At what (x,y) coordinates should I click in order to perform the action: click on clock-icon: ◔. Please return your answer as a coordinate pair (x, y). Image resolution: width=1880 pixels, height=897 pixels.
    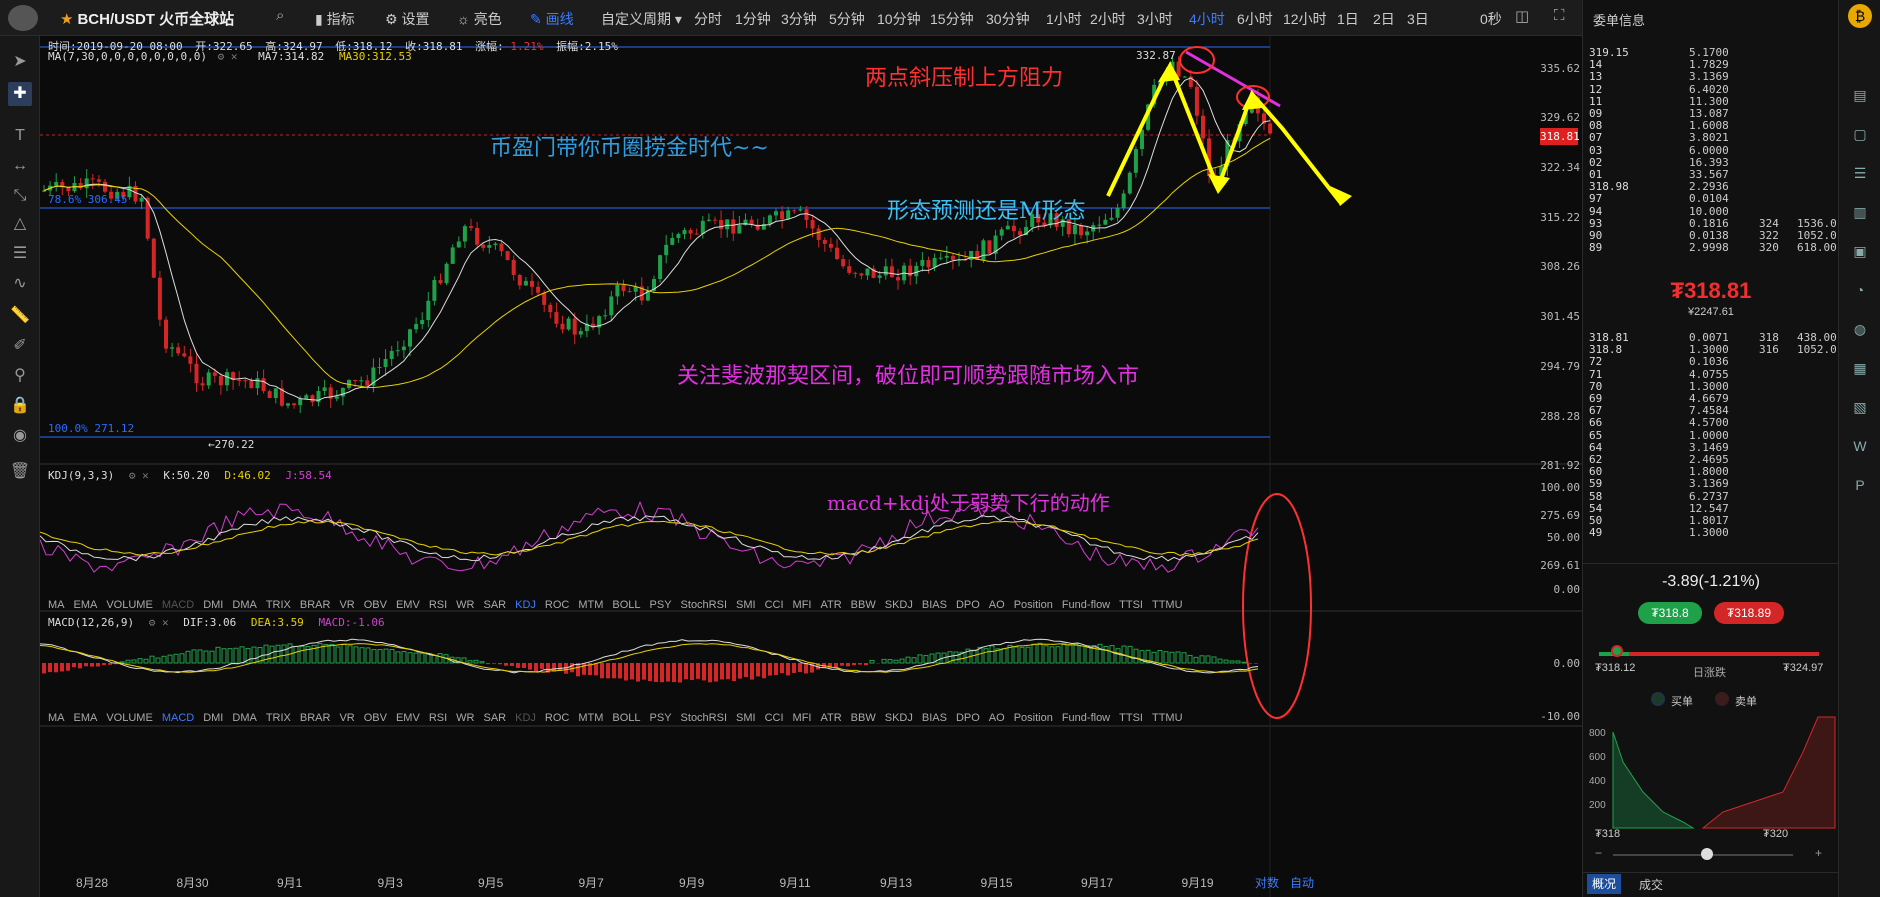
    Looking at the image, I should click on (1860, 290).